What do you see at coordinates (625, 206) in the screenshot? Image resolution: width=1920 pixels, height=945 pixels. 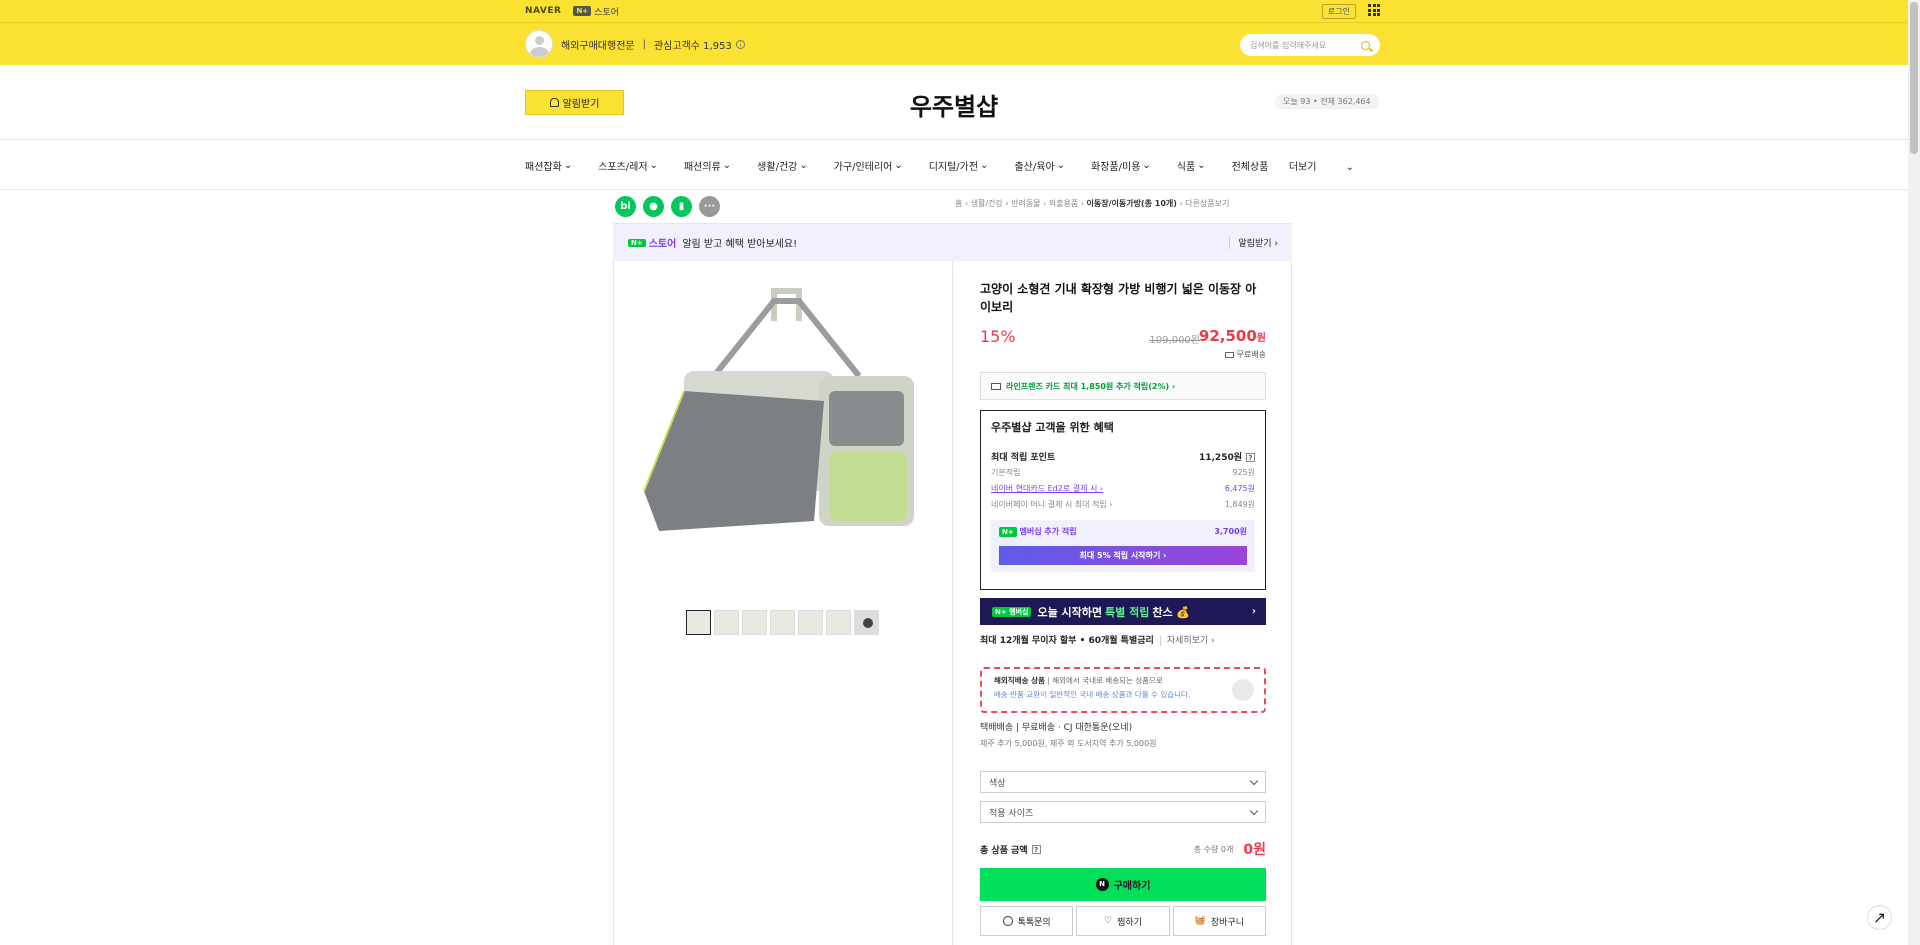 I see `blog-share-button: bl` at bounding box center [625, 206].